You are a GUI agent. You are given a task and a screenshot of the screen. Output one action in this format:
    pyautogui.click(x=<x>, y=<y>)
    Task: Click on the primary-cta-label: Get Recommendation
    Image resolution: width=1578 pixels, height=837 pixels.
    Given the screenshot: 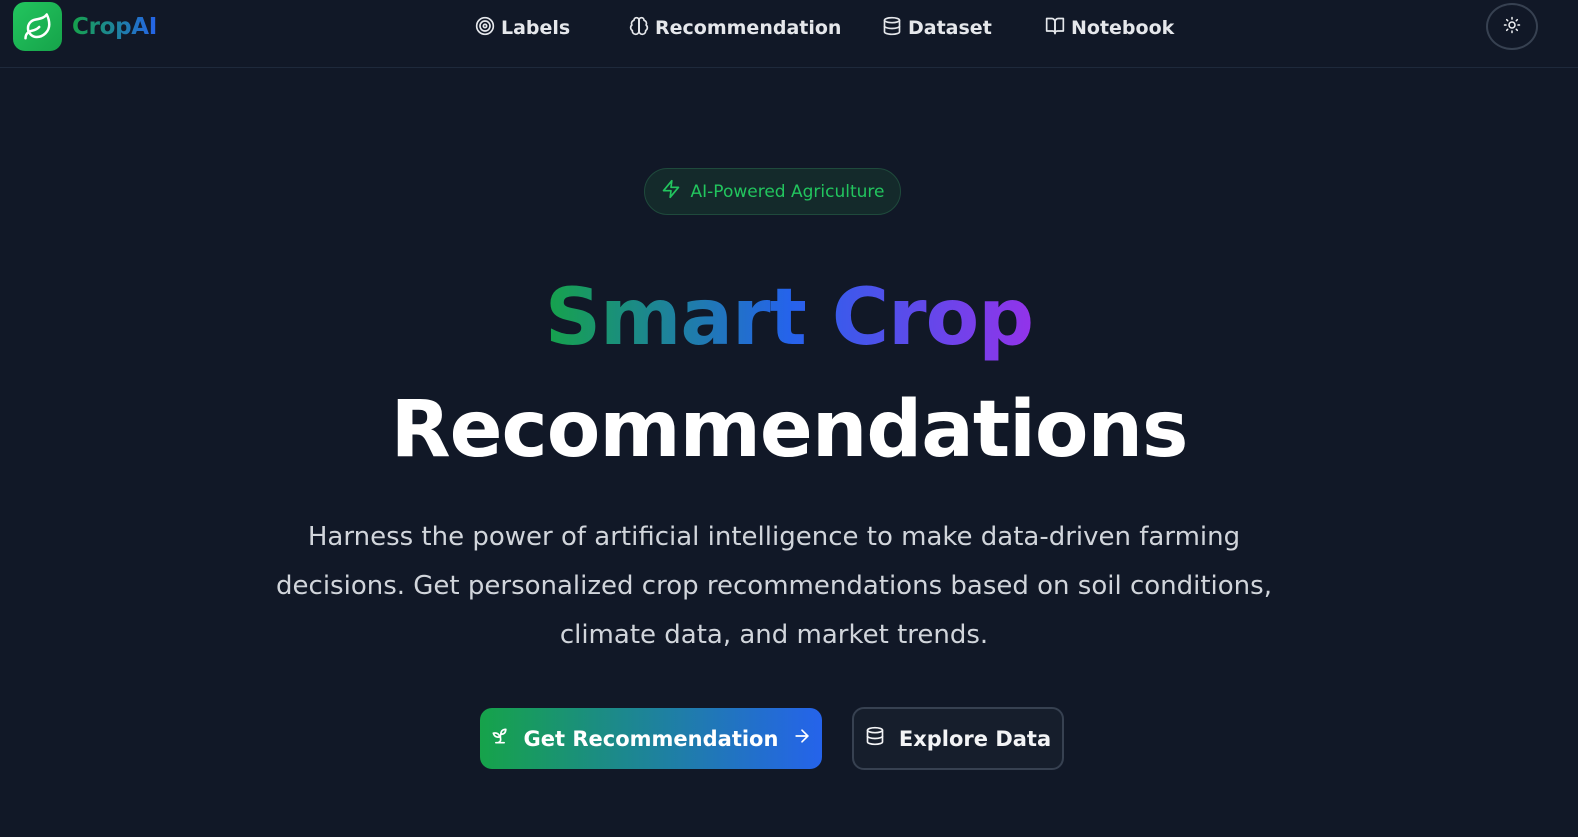 What is the action you would take?
    pyautogui.click(x=651, y=738)
    